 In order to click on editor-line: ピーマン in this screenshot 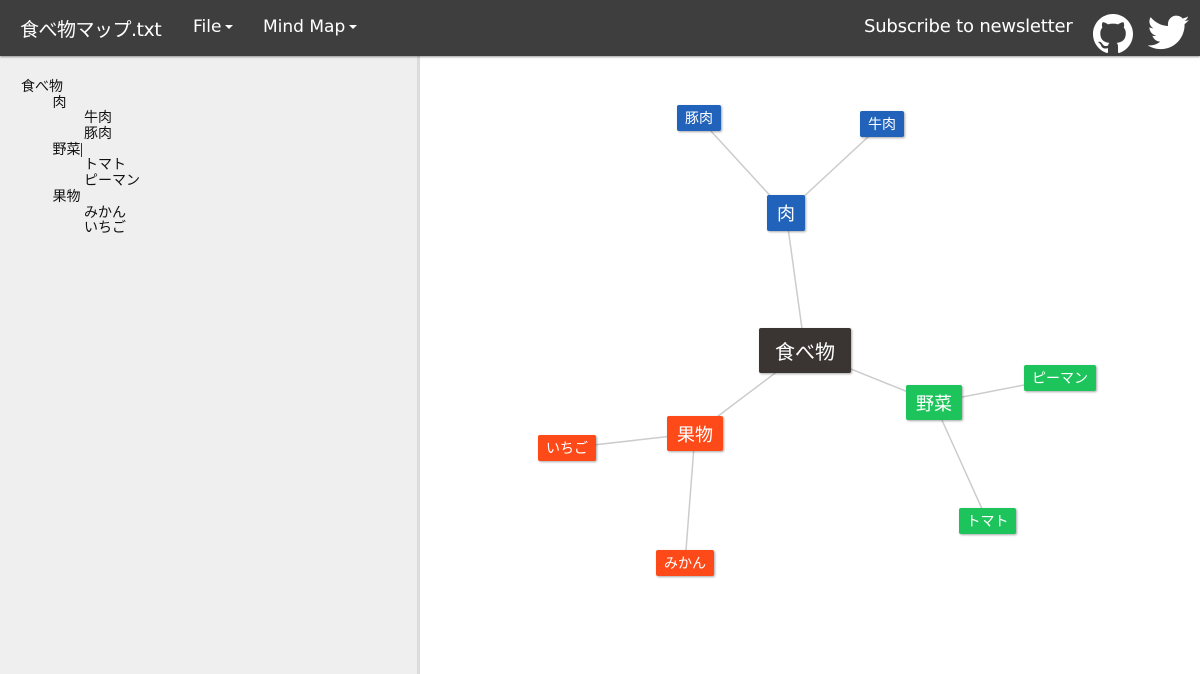, I will do `click(80, 181)`.